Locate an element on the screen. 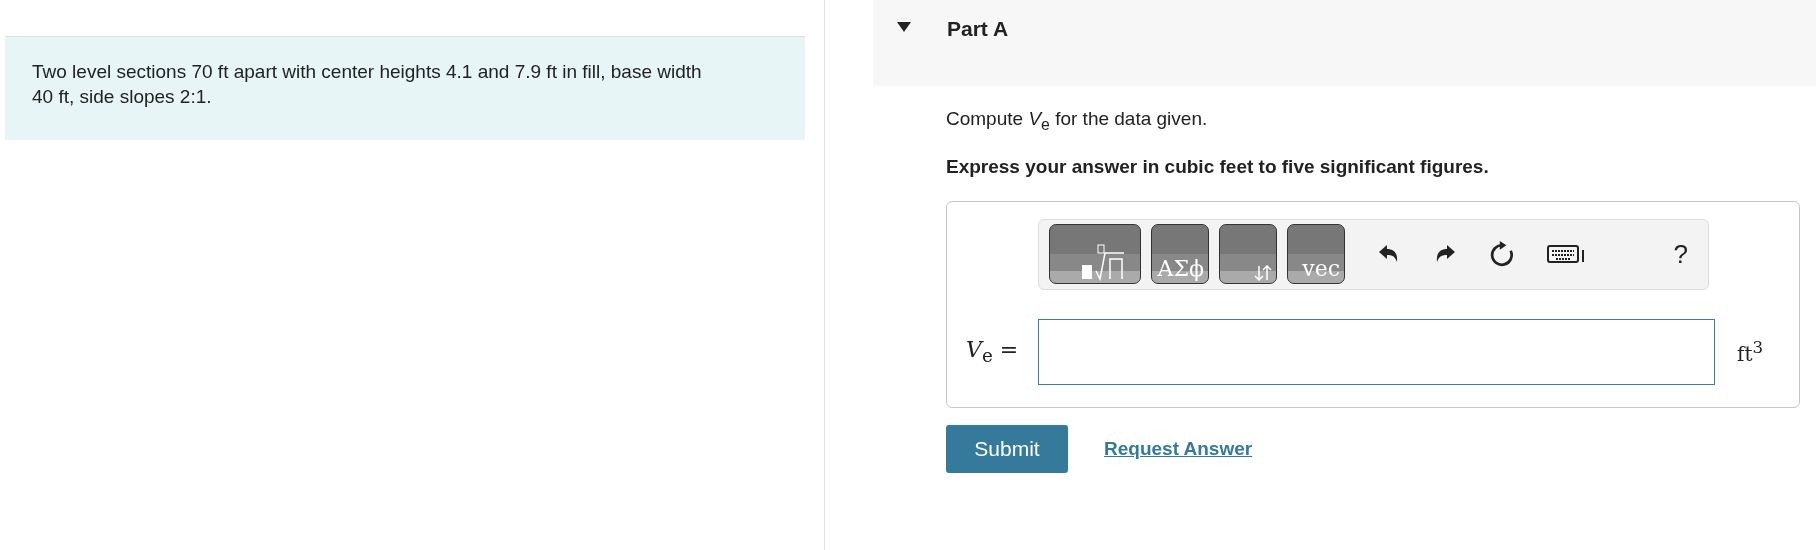 This screenshot has width=1816, height=550. symbol-button: ΑΣϕ is located at coordinates (1180, 254).